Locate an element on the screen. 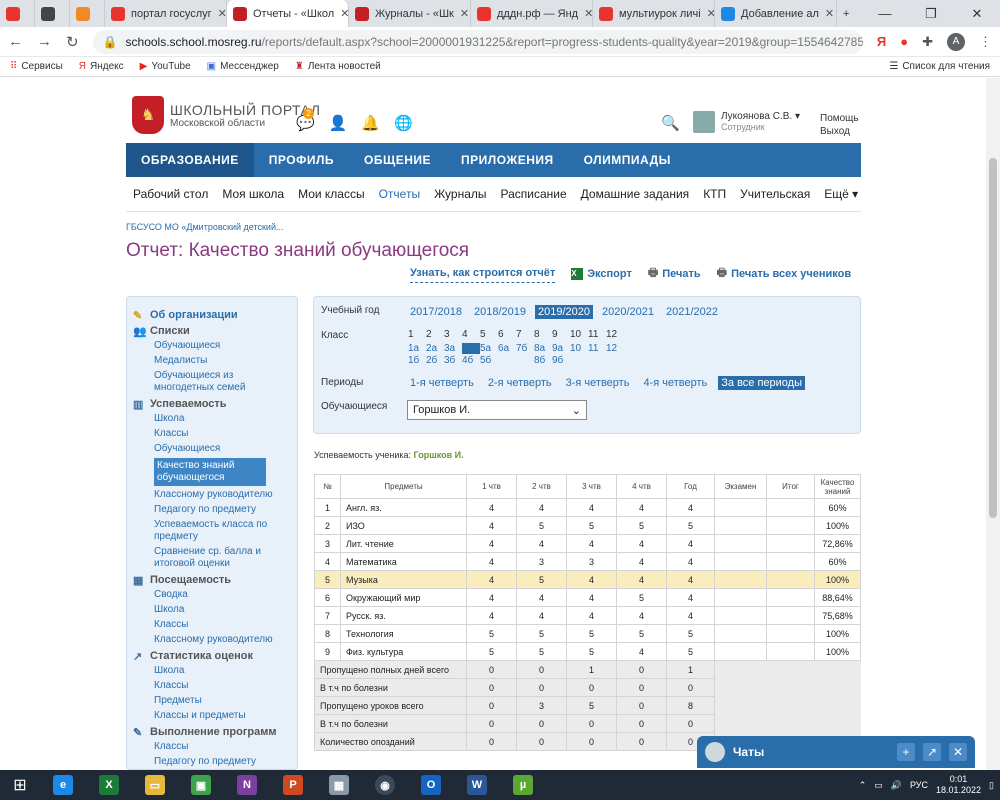  class-option: 1б is located at coordinates (417, 360).